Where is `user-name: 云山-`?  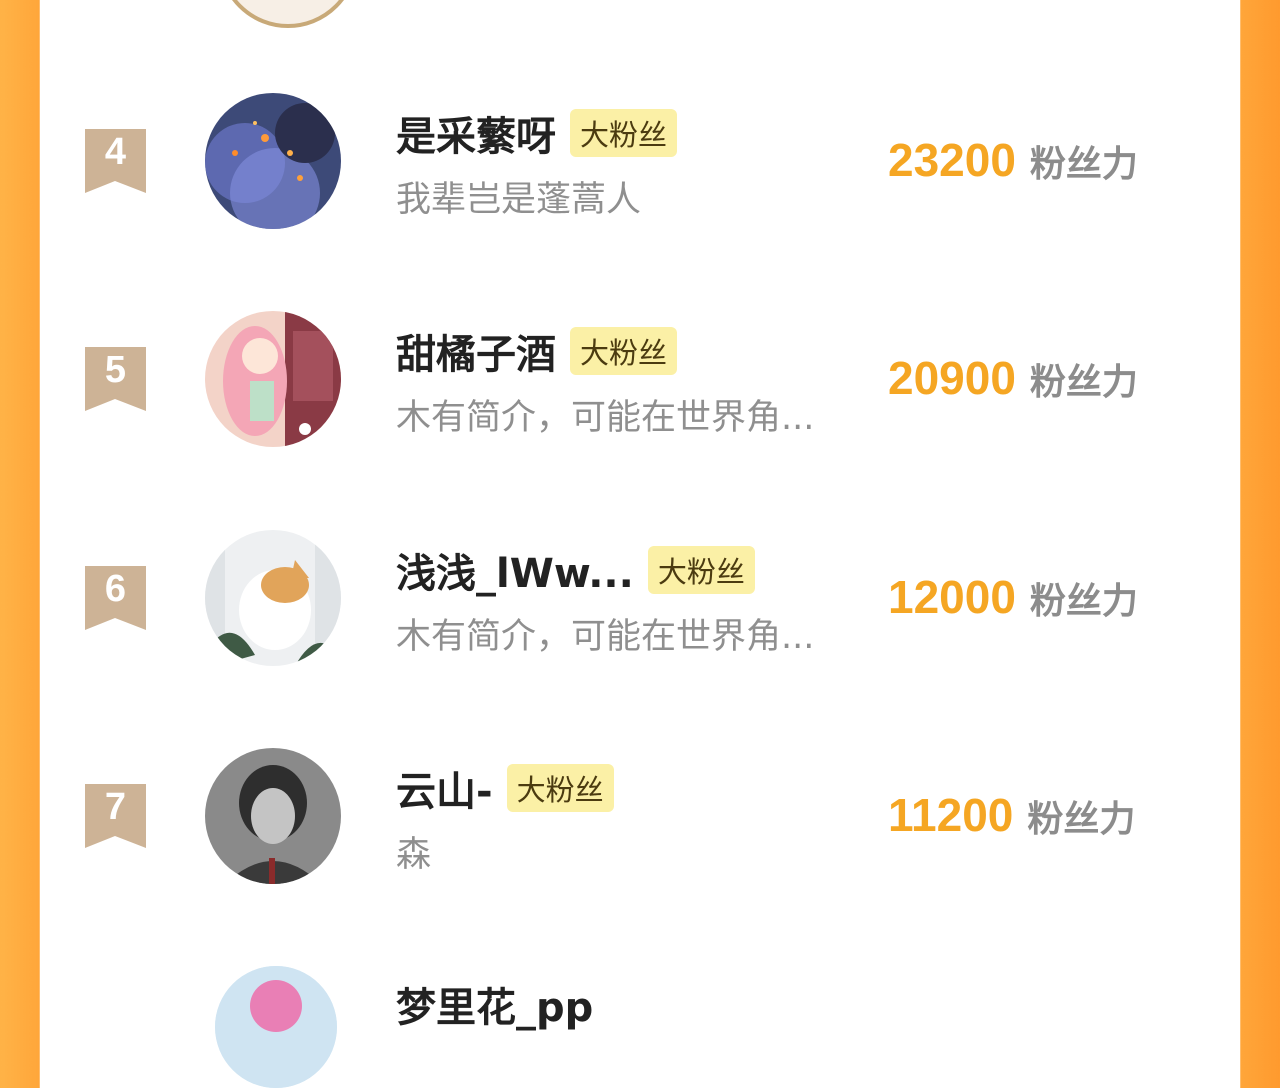 user-name: 云山- is located at coordinates (444, 788).